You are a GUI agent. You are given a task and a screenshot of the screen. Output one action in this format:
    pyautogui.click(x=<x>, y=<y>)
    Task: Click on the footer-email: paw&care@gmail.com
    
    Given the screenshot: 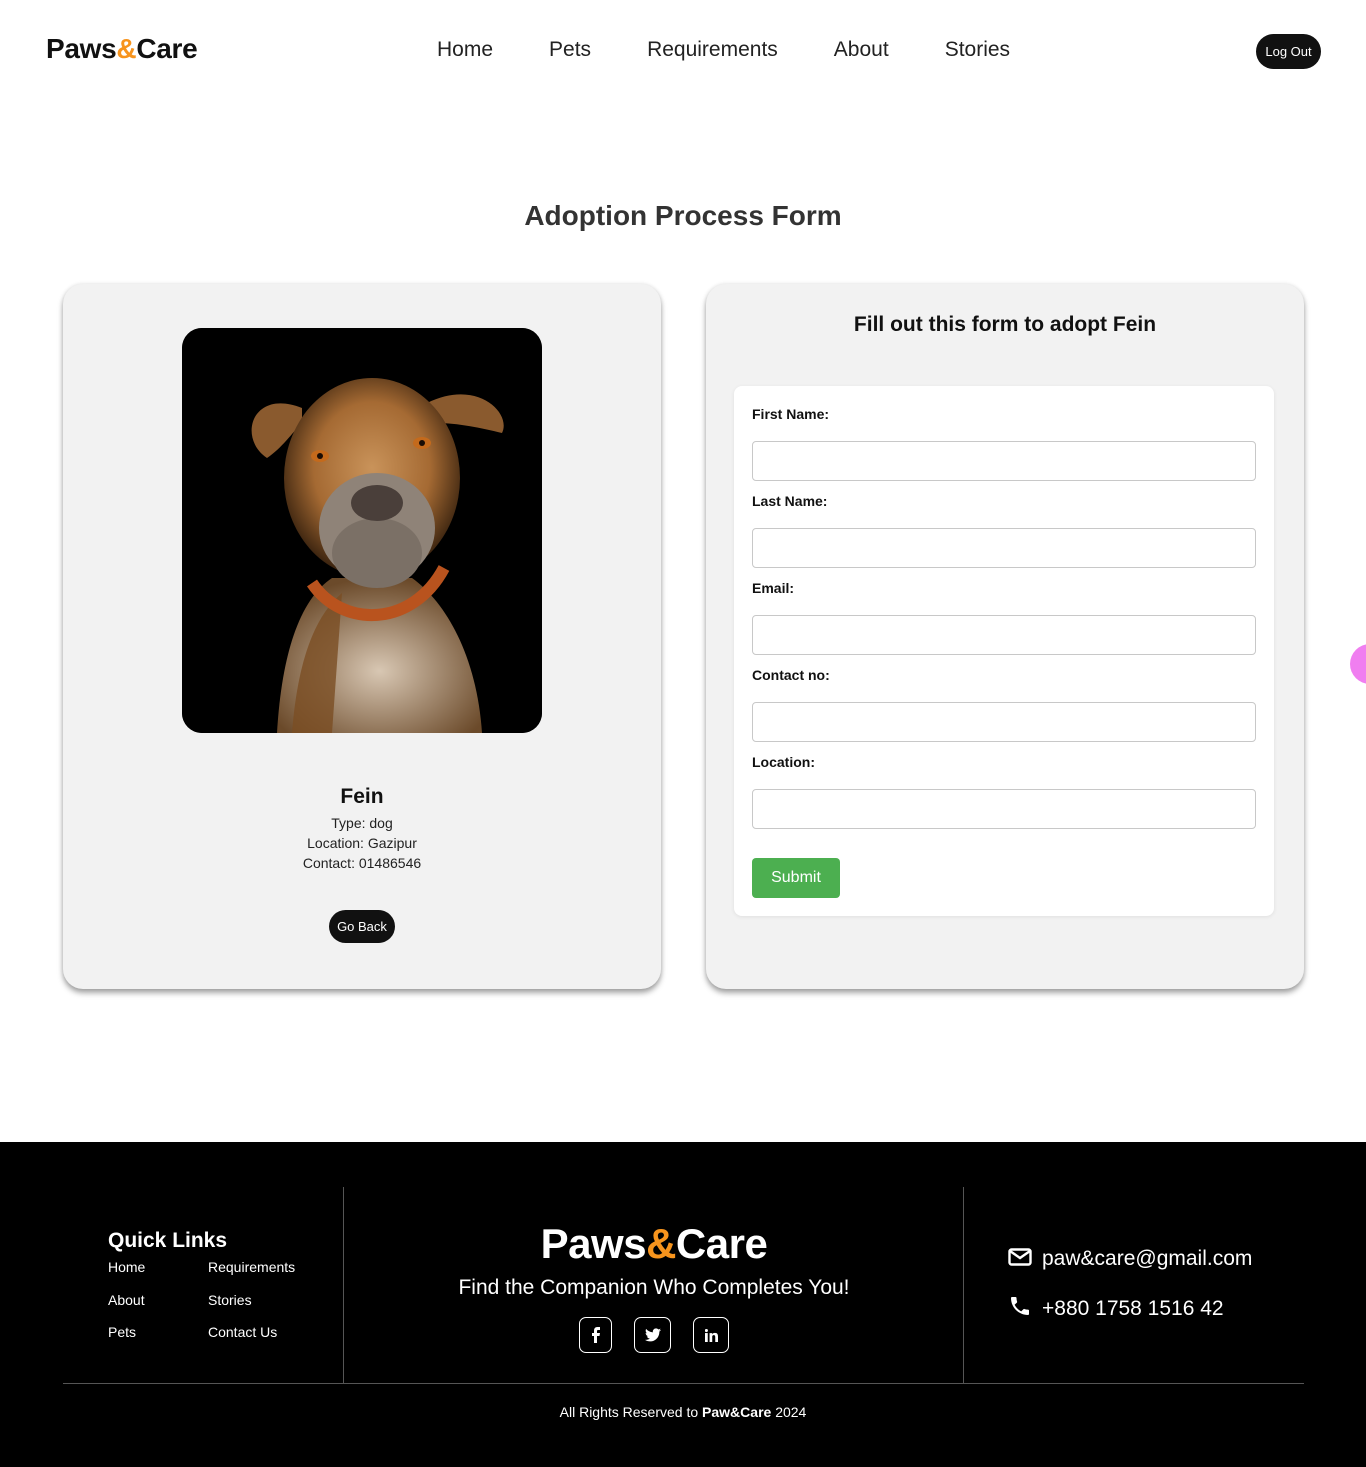 What is the action you would take?
    pyautogui.click(x=1130, y=1259)
    